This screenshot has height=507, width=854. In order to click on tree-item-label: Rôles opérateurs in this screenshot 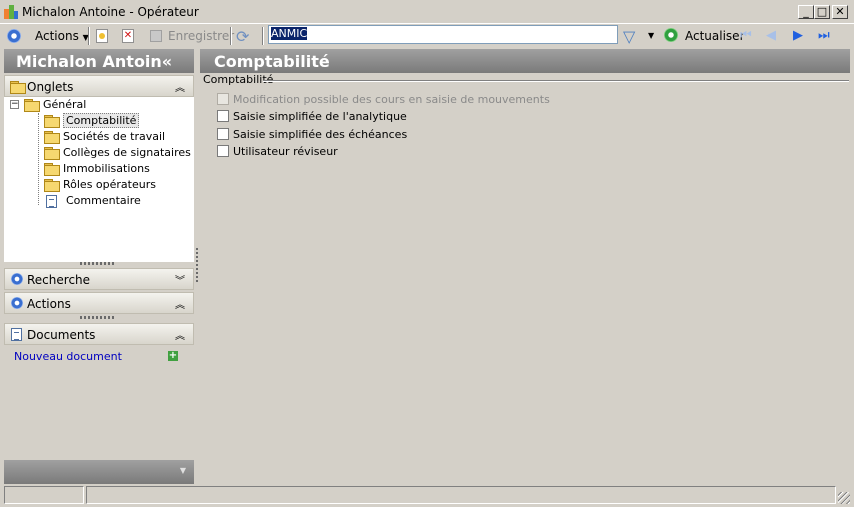, I will do `click(109, 184)`.